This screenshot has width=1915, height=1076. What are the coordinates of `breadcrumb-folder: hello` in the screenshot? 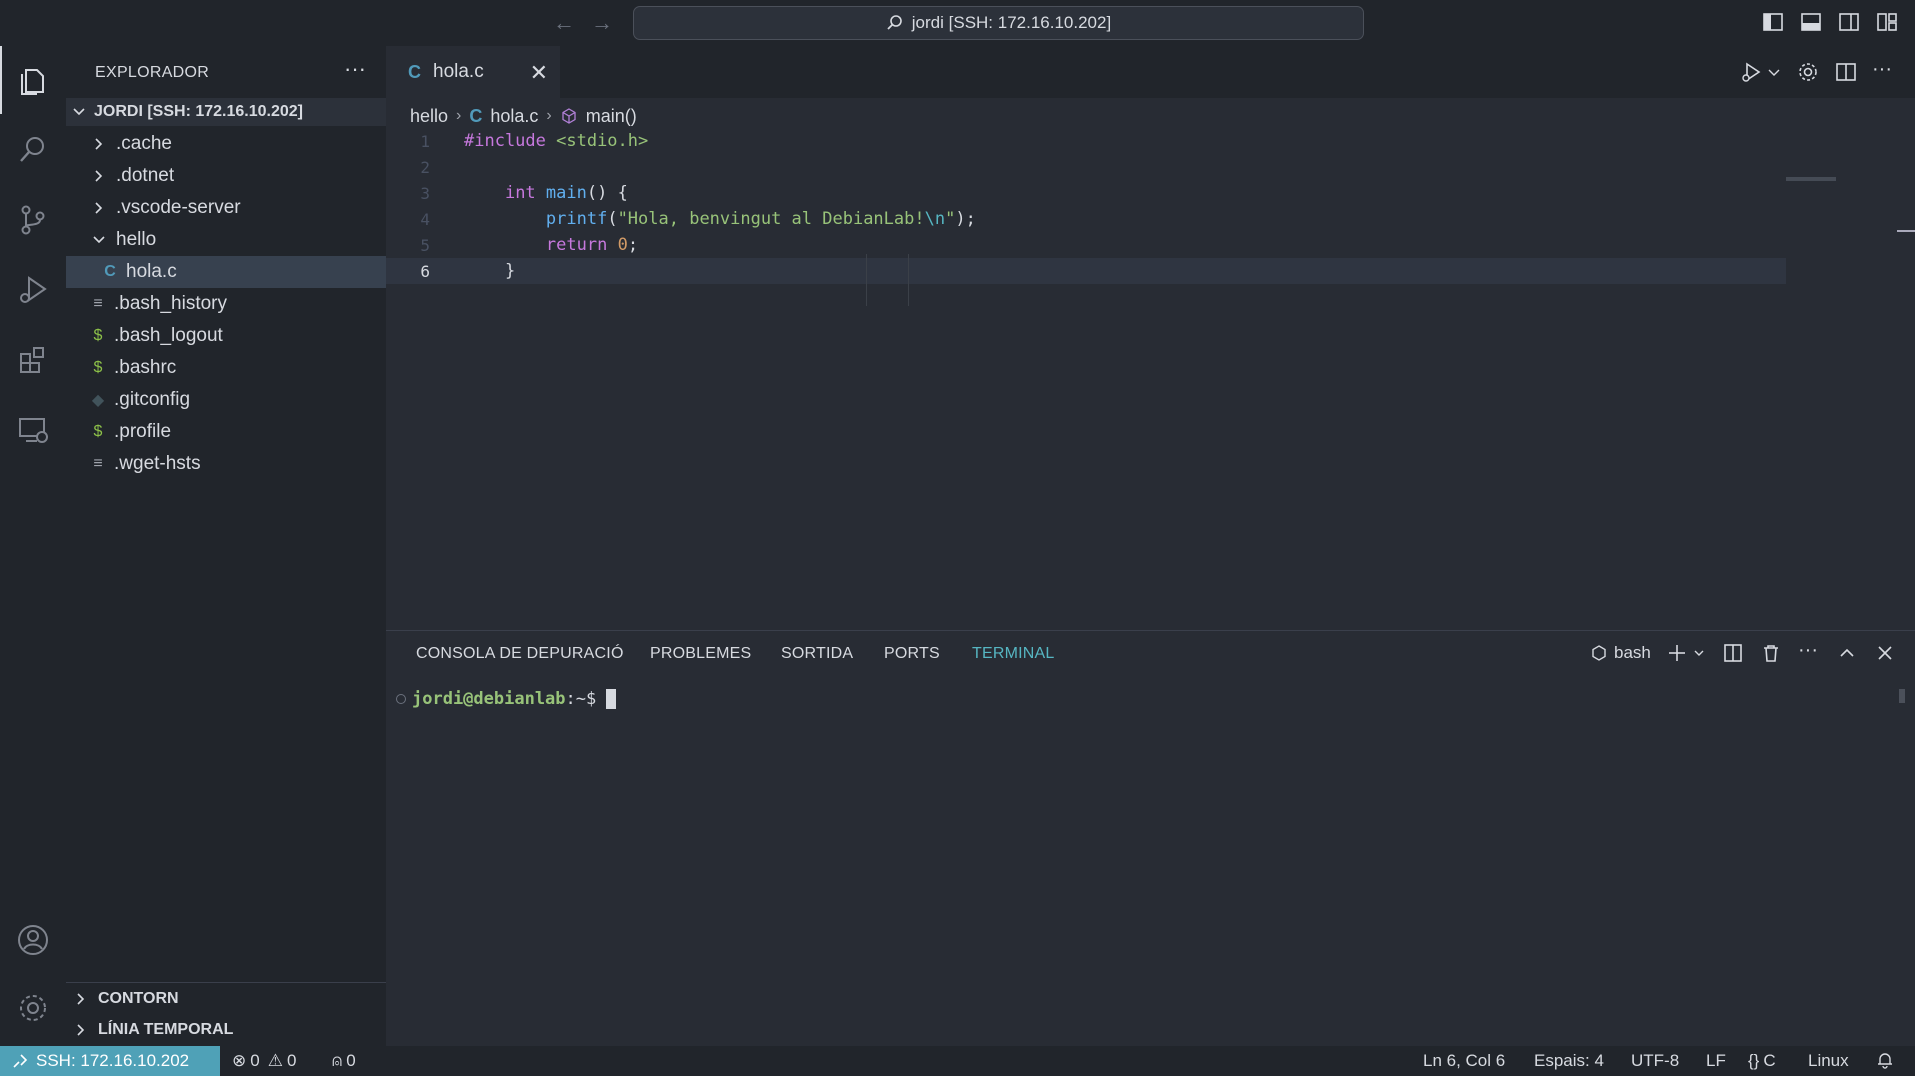 It's located at (429, 116).